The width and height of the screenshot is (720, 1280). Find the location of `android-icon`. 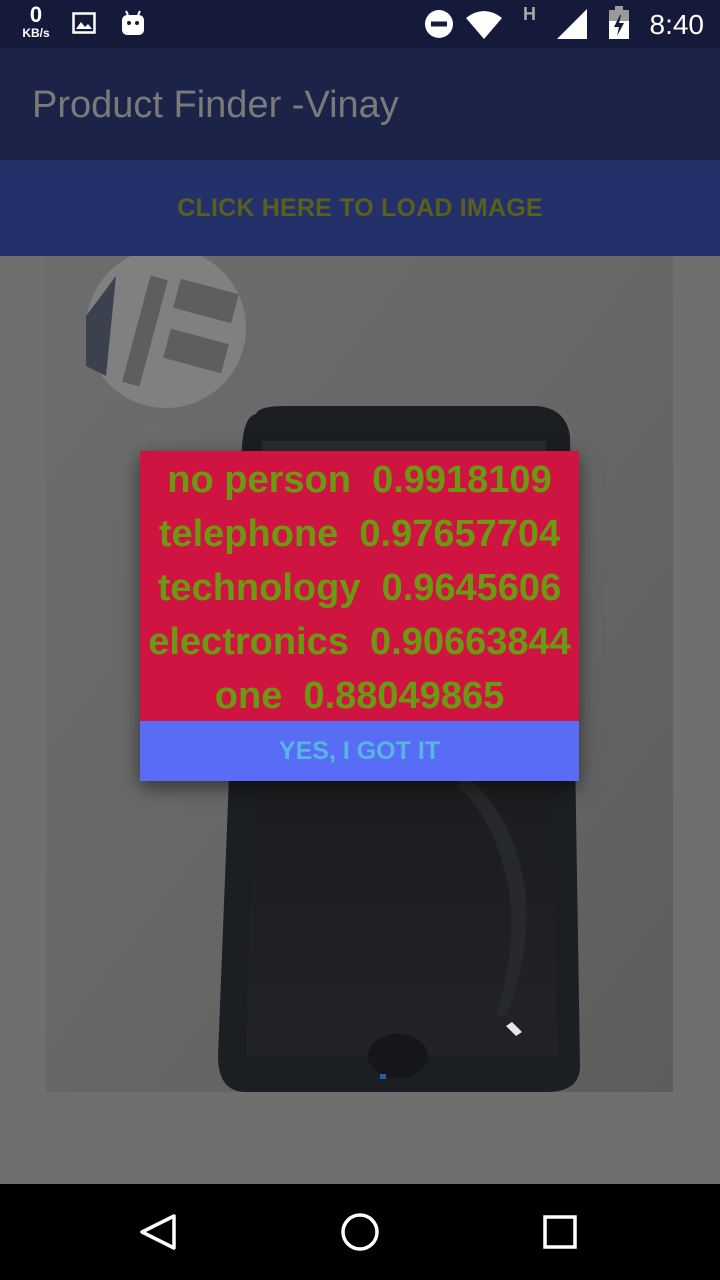

android-icon is located at coordinates (133, 25).